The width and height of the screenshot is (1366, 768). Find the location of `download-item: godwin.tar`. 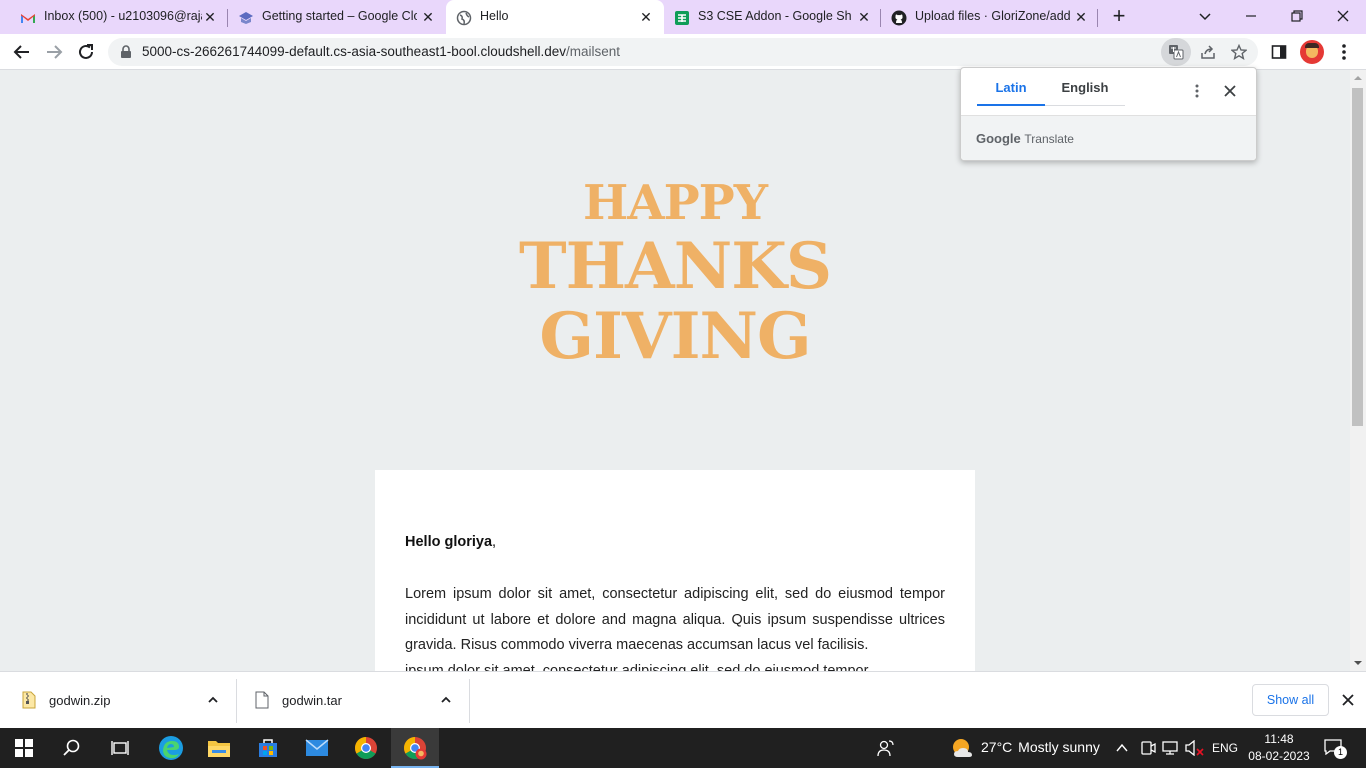

download-item: godwin.tar is located at coordinates (353, 700).